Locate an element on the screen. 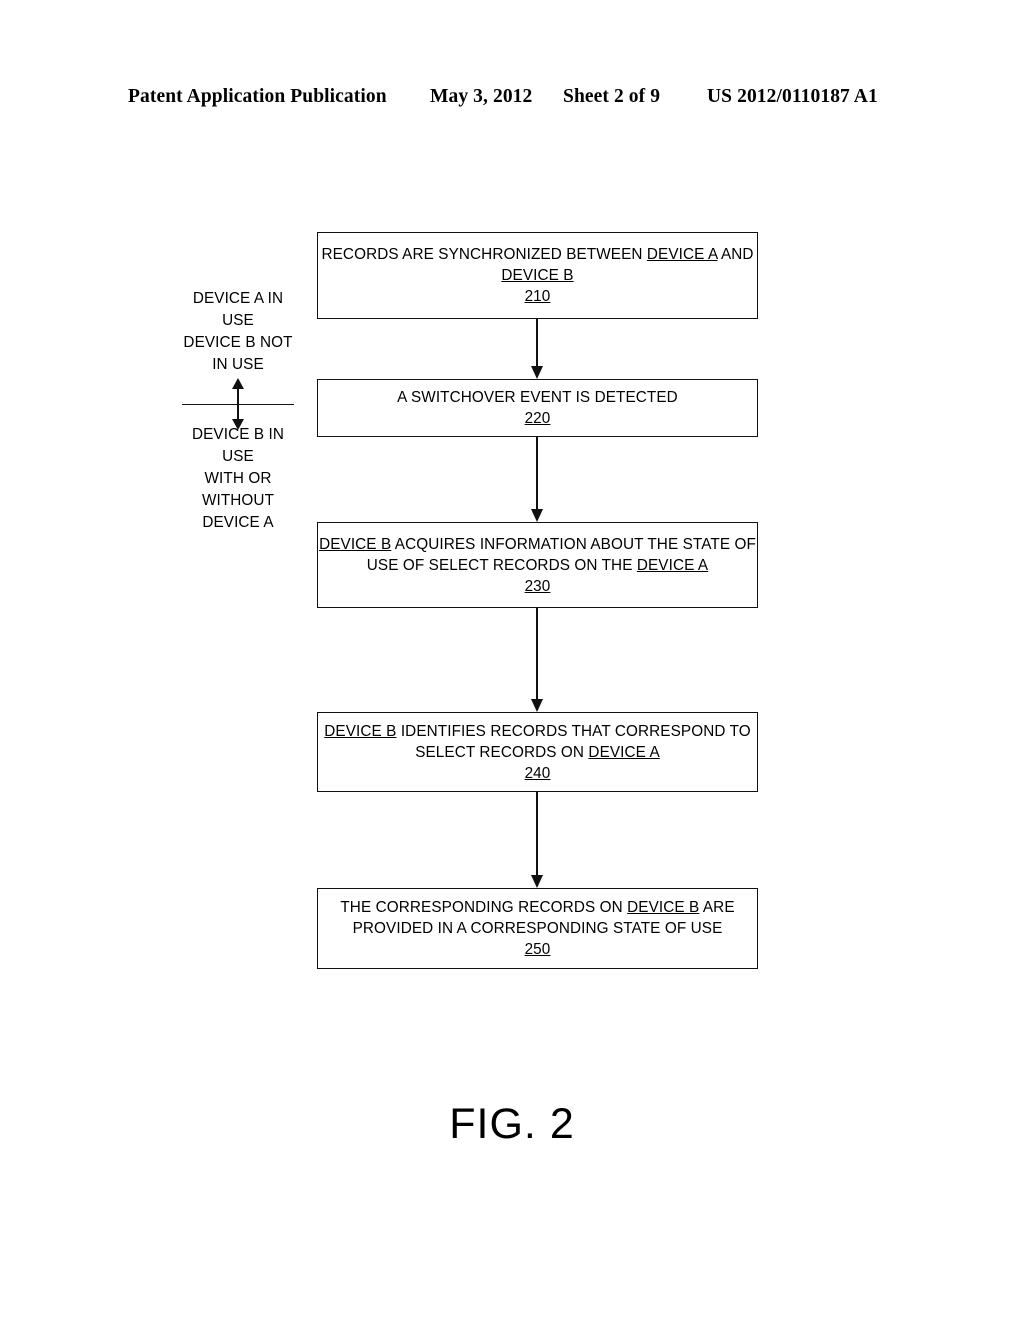 Image resolution: width=1024 pixels, height=1320 pixels. state-upper-line-3: DEVICE B NOT is located at coordinates (238, 342).